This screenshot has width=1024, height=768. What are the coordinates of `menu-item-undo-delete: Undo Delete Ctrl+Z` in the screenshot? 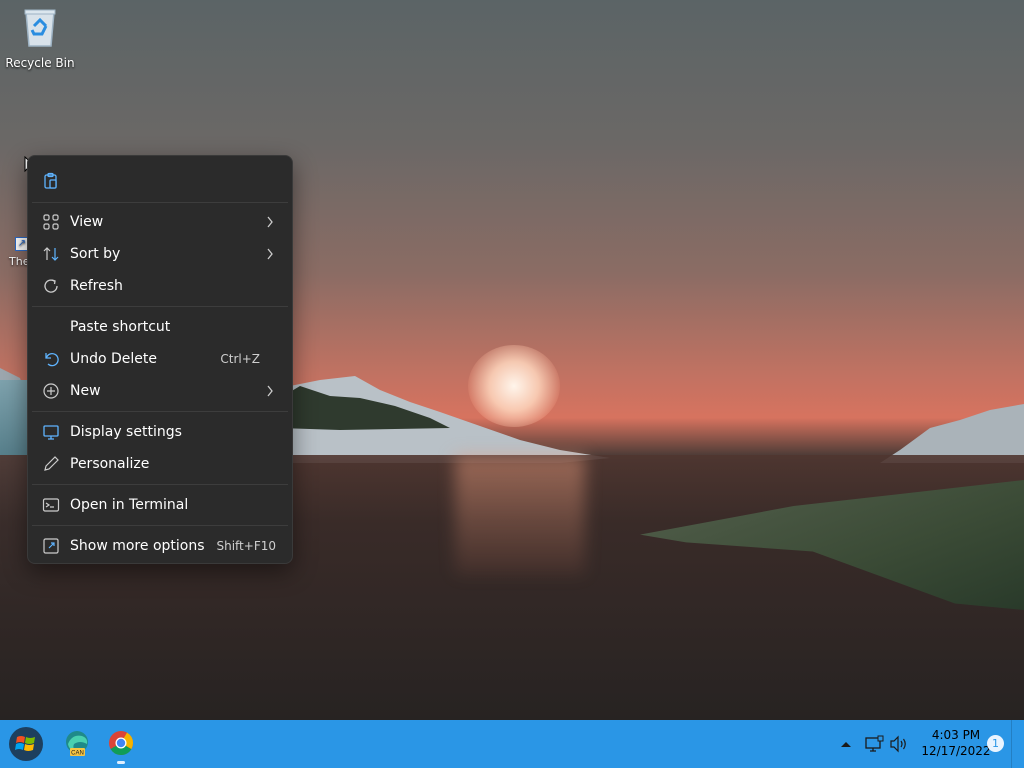 It's located at (160, 359).